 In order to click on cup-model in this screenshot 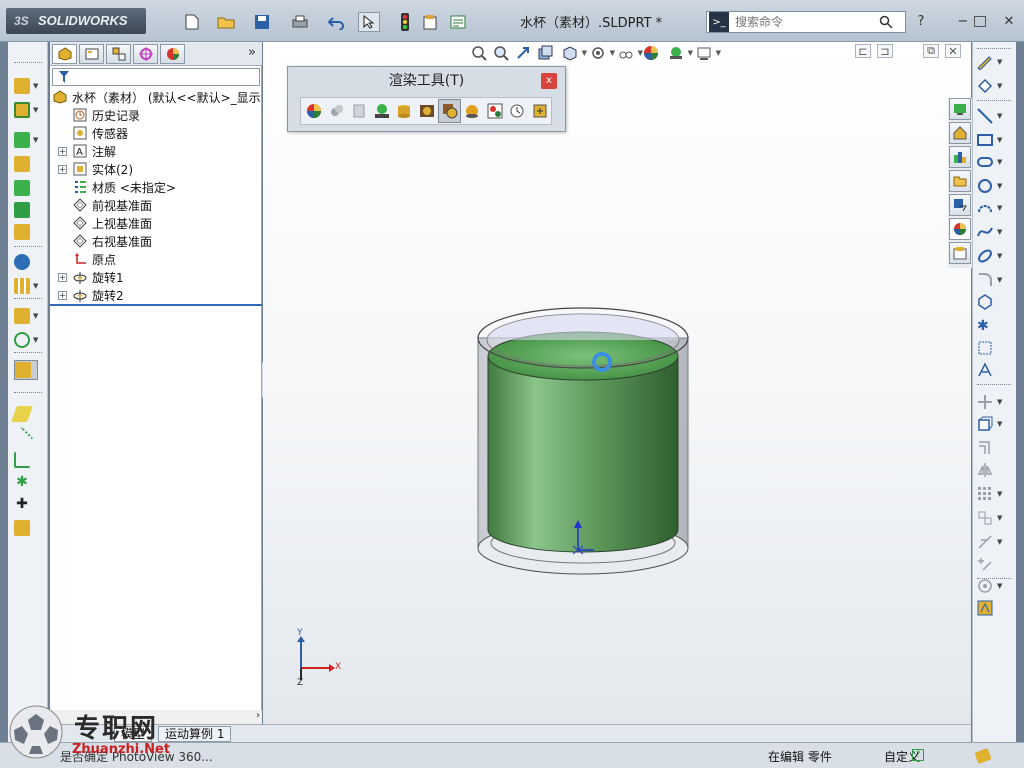, I will do `click(583, 443)`.